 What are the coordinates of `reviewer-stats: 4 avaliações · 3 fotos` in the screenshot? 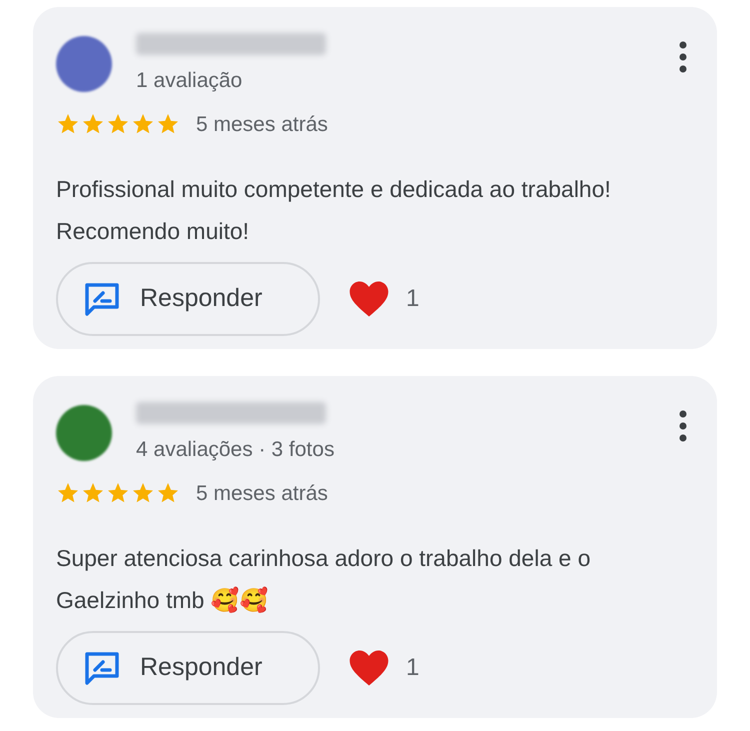 It's located at (236, 450).